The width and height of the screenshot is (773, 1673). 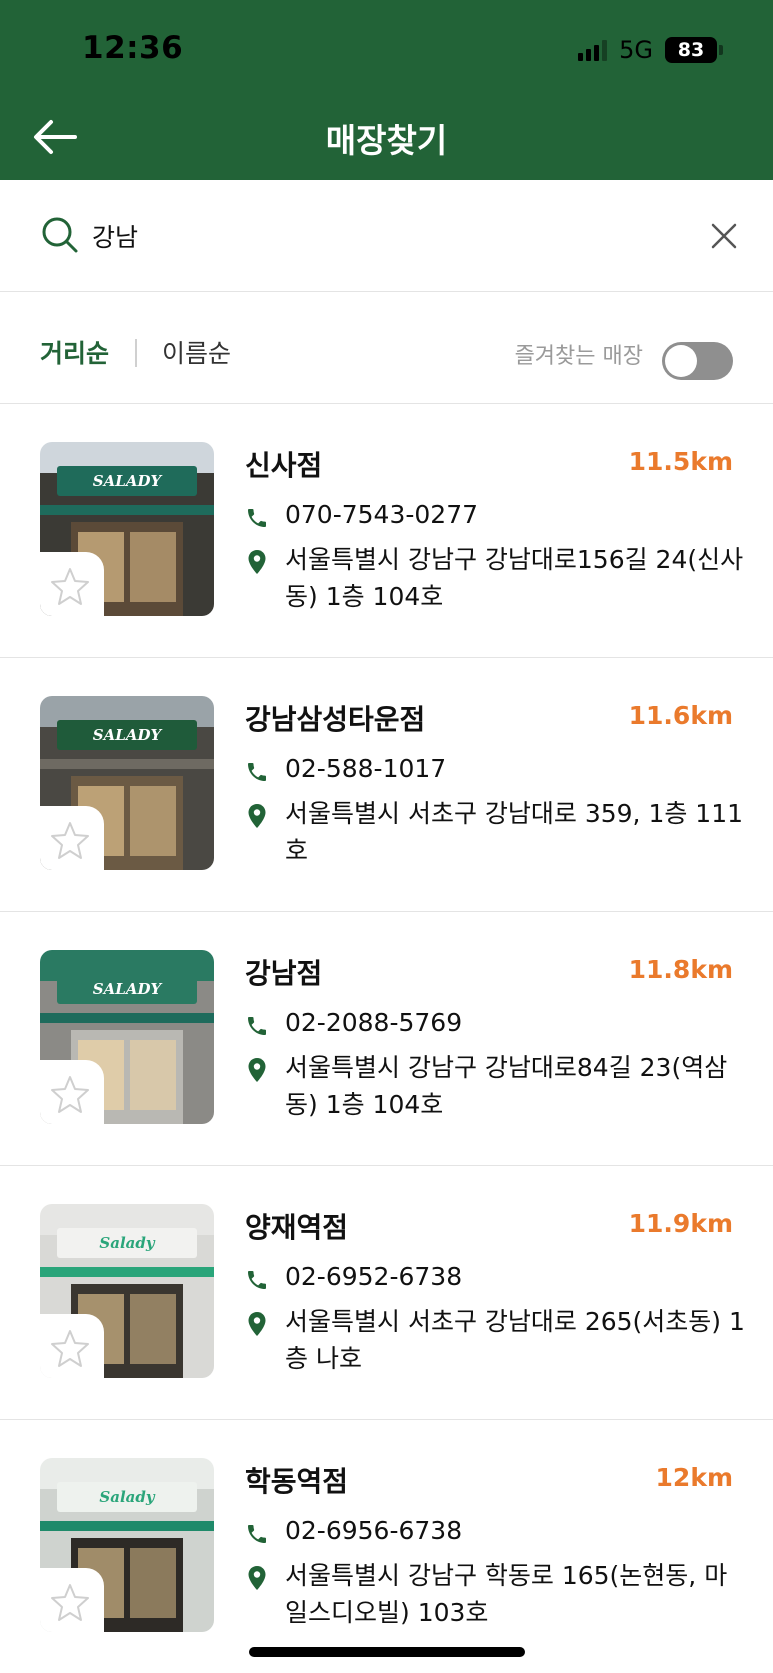 What do you see at coordinates (386, 140) in the screenshot?
I see `page-title: 매장찾기` at bounding box center [386, 140].